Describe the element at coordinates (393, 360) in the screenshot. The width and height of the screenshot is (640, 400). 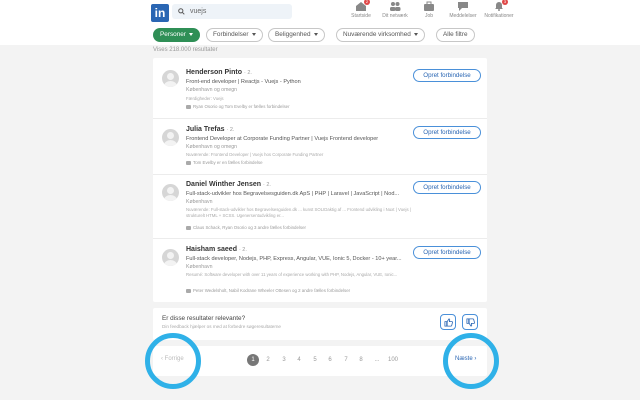
I see `page-number-100: 100` at that location.